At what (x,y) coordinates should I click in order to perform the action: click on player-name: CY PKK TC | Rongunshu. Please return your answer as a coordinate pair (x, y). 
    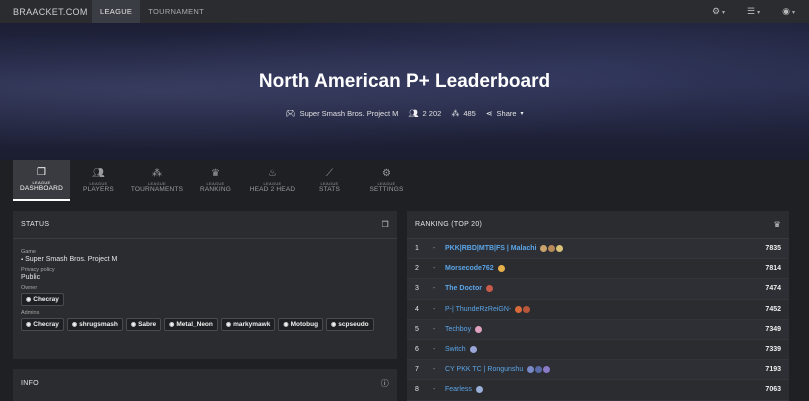
    Looking at the image, I should click on (597, 370).